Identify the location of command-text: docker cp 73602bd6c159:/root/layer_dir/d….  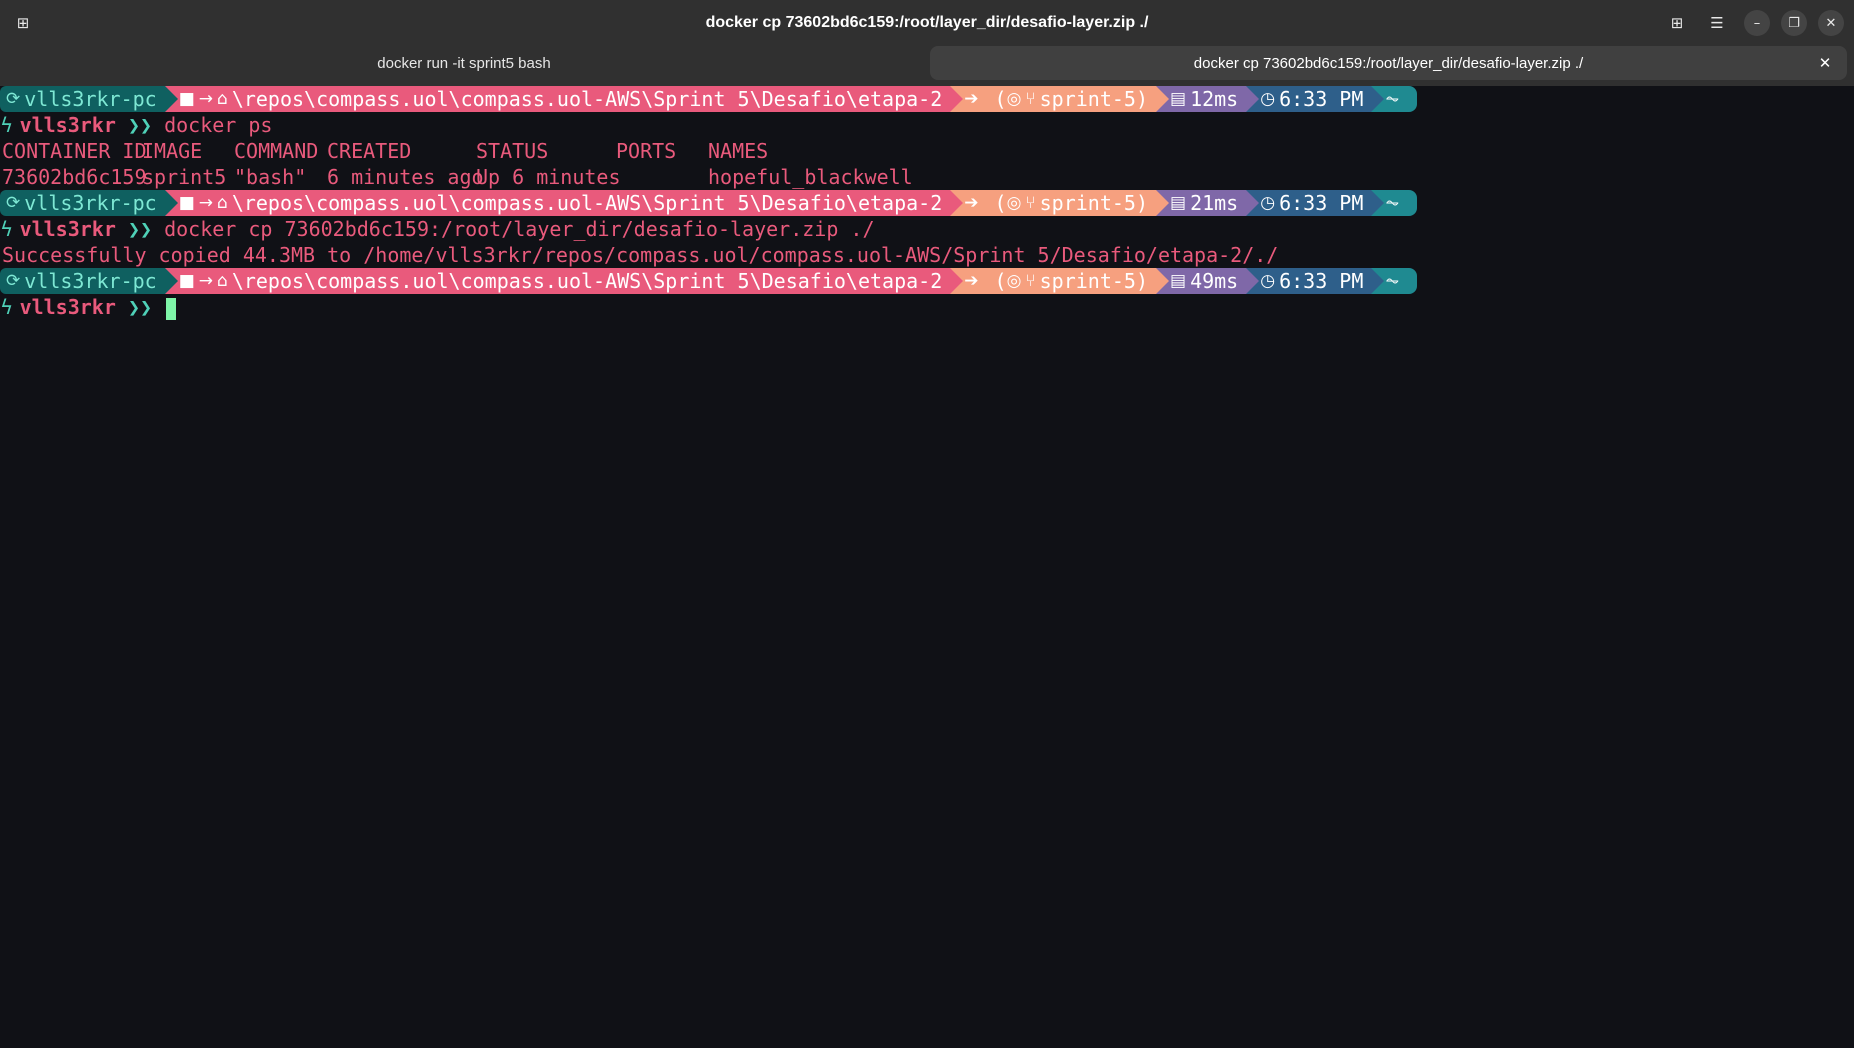
(519, 229).